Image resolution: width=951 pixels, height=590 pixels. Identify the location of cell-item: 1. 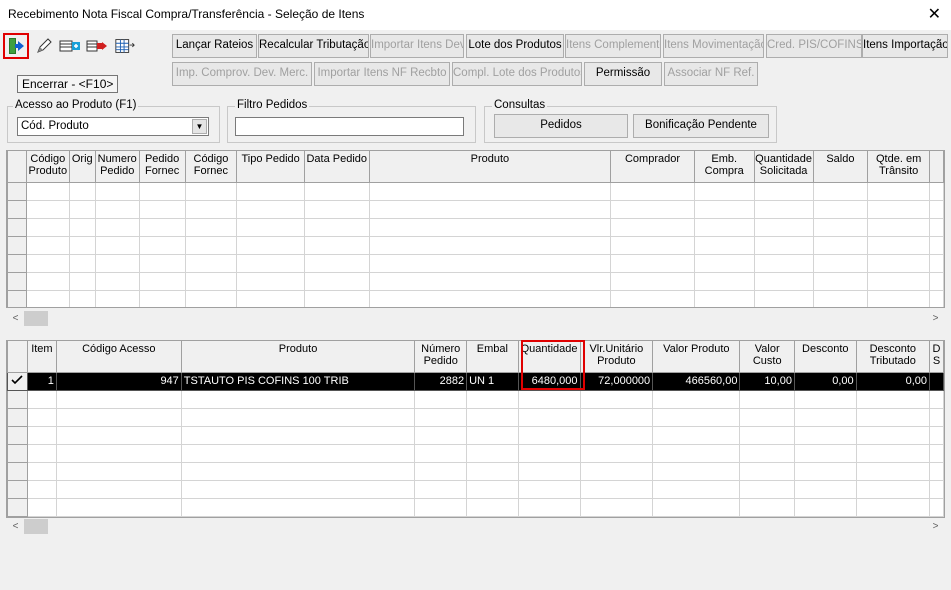
(41, 381).